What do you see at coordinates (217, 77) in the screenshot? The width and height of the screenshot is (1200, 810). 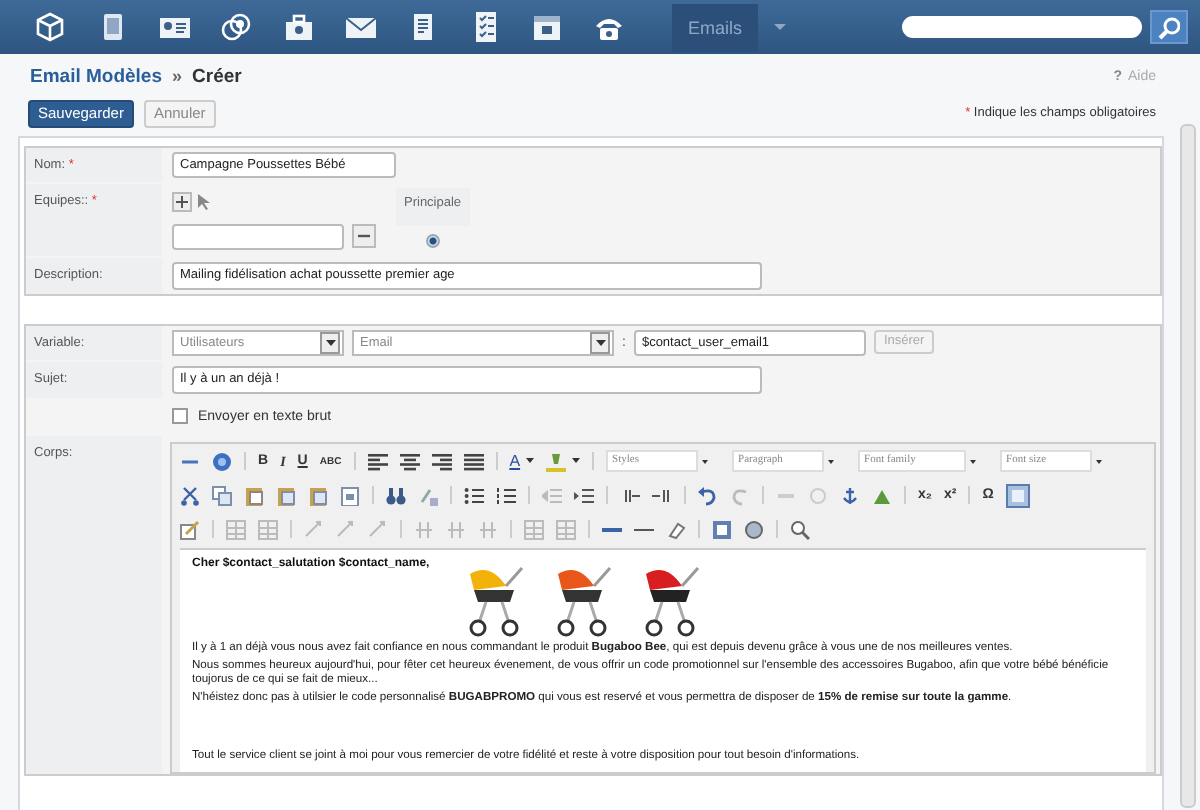 I see `page-title: Créer` at bounding box center [217, 77].